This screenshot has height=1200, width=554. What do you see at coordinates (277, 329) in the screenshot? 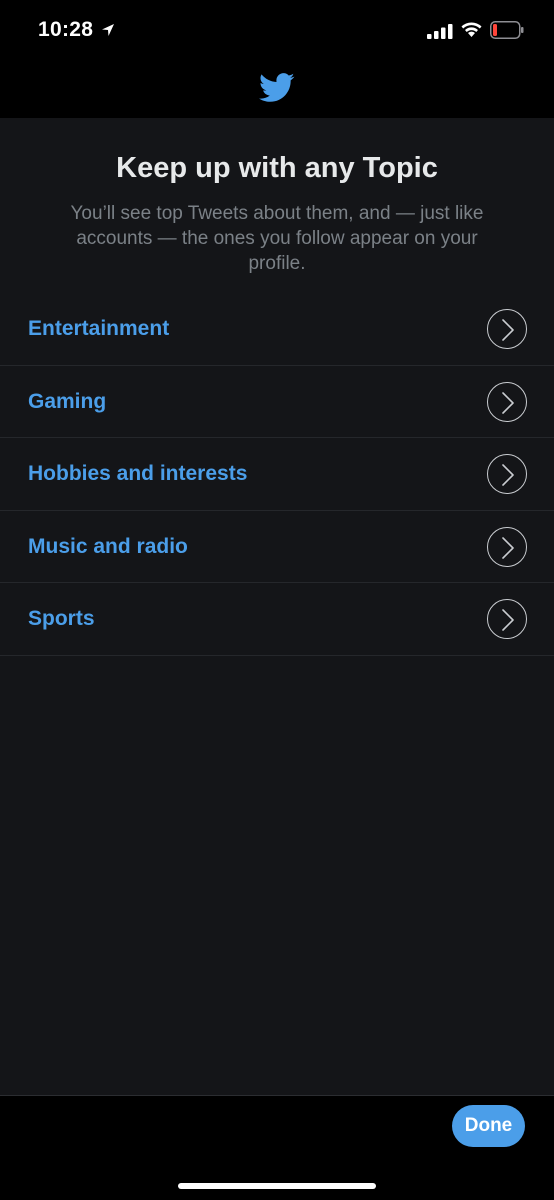
I see `topic-row-entertainment: Entertainment` at bounding box center [277, 329].